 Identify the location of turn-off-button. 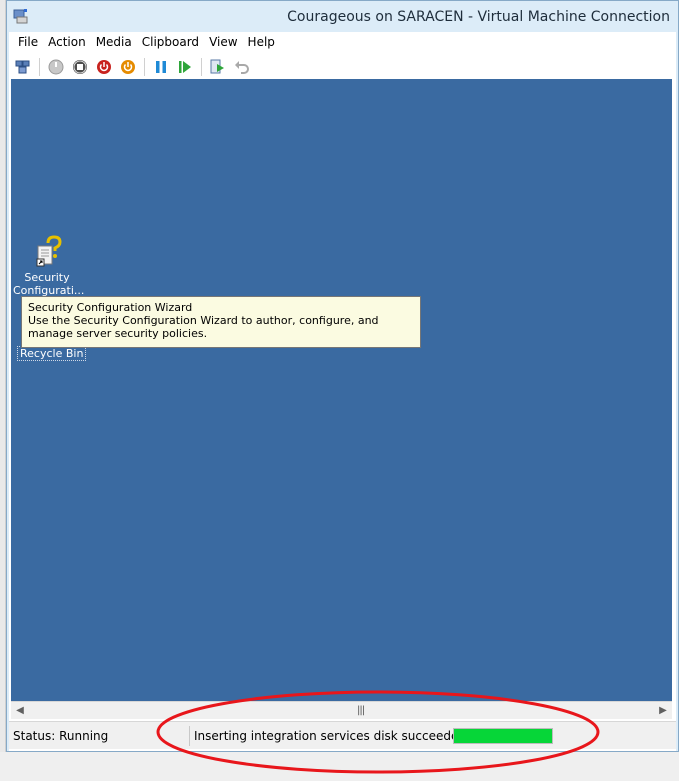
(80, 67).